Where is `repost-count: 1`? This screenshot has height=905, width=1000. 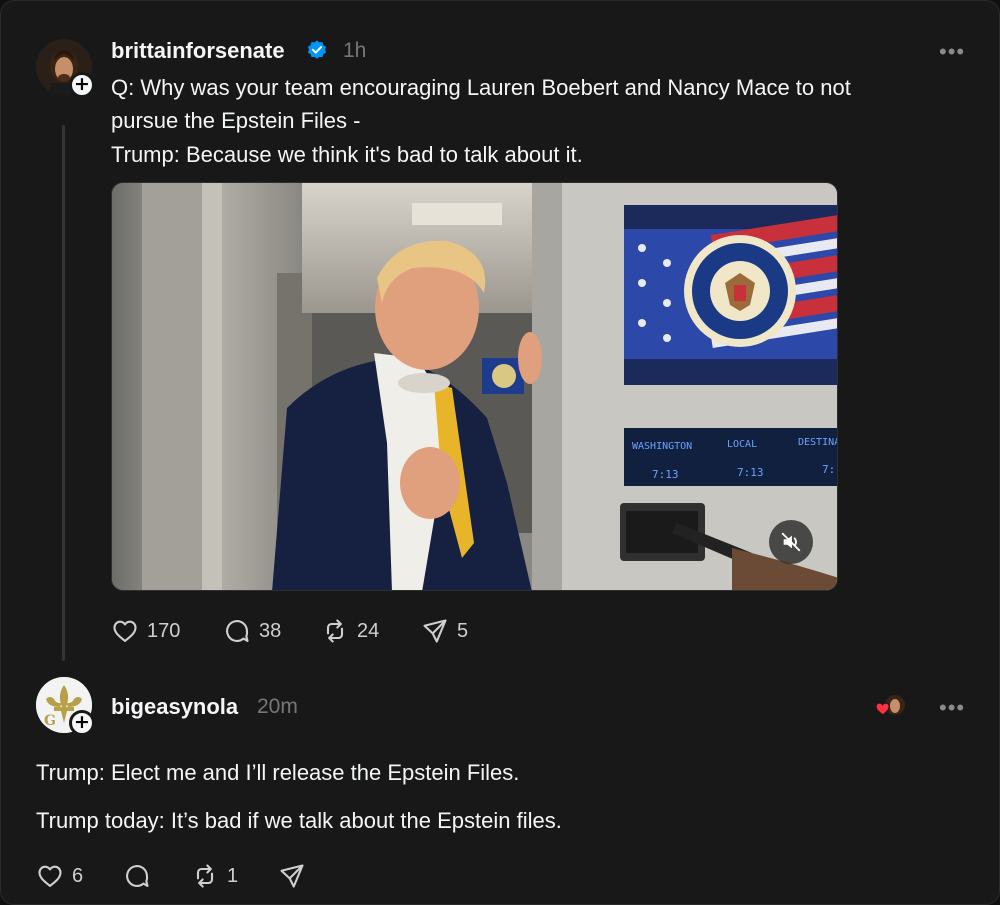 repost-count: 1 is located at coordinates (233, 875).